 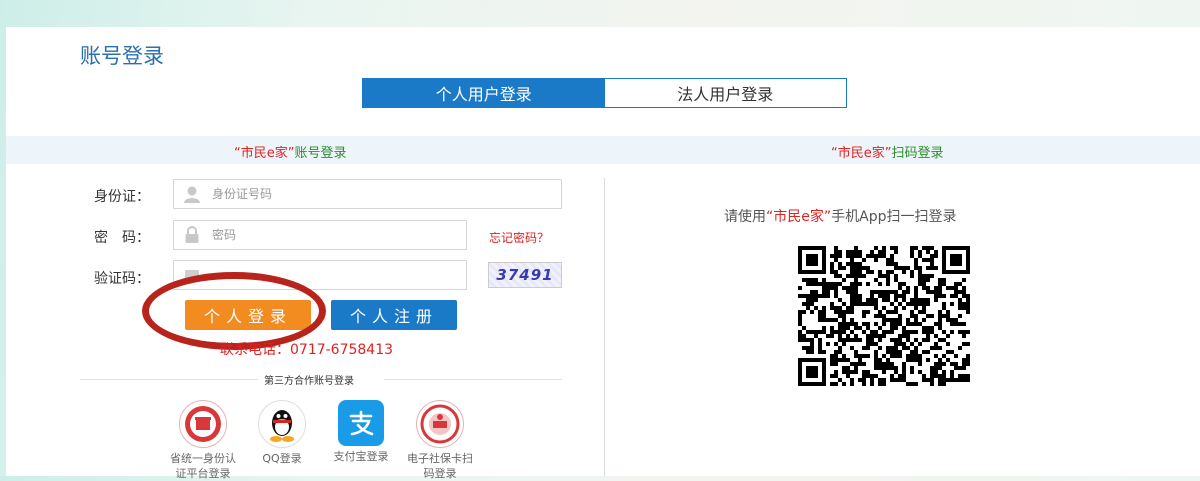 I want to click on account-login-header: “市民e家”账号登录, so click(x=290, y=151).